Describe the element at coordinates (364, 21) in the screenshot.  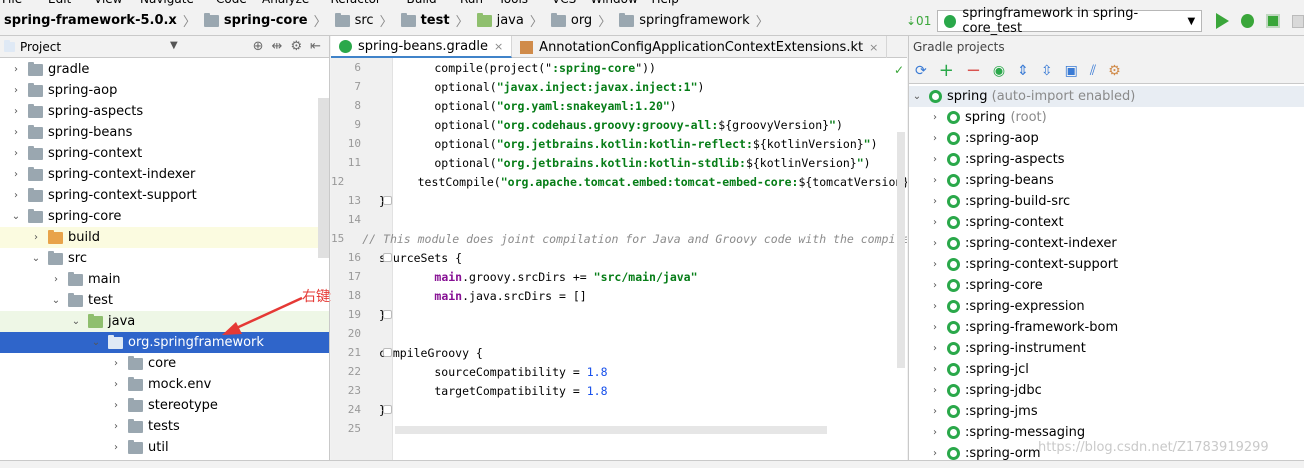
I see `breadcrumb-item: src 〉` at that location.